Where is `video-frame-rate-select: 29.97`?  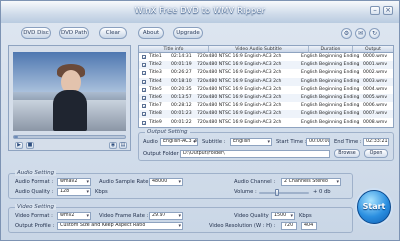 video-frame-rate-select: 29.97 is located at coordinates (166, 216).